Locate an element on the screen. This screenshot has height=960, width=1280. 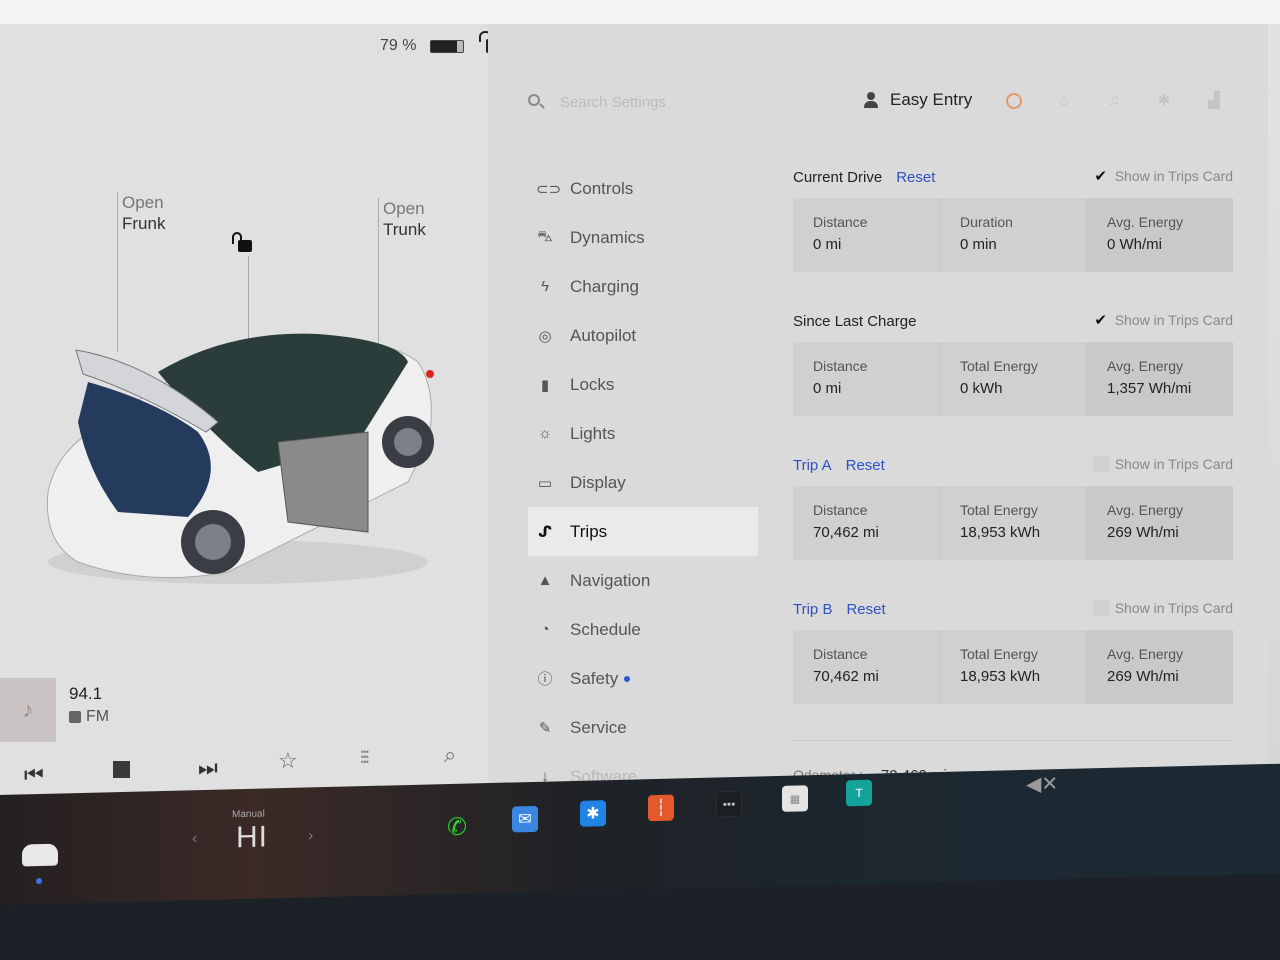
front-rim is located at coordinates (213, 542).